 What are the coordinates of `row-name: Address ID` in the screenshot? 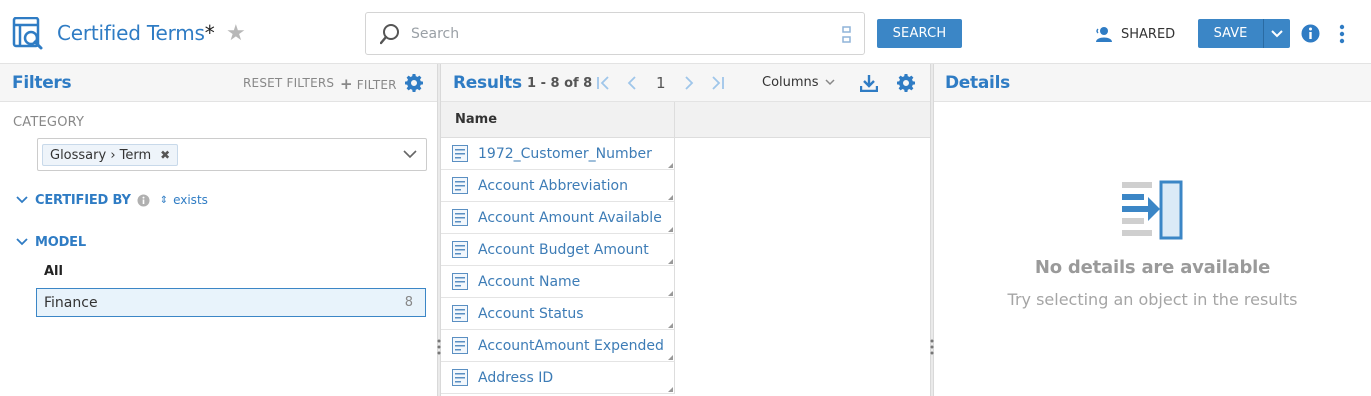 It's located at (515, 378).